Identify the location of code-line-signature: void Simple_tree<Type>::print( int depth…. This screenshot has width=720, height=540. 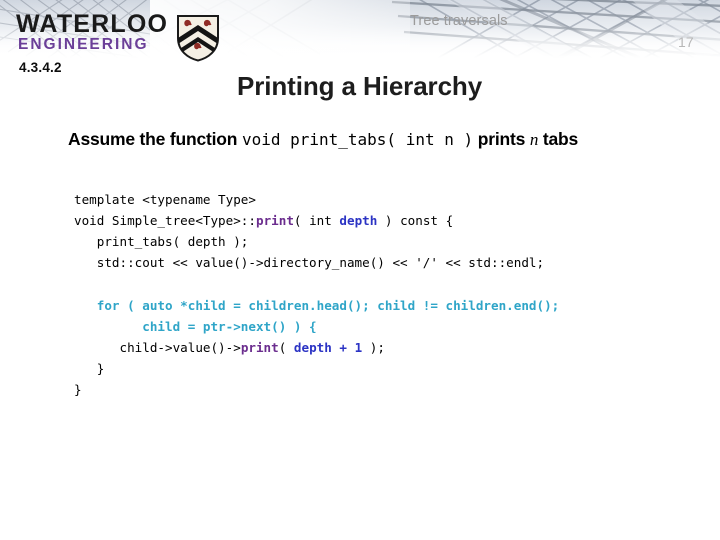
(374, 220).